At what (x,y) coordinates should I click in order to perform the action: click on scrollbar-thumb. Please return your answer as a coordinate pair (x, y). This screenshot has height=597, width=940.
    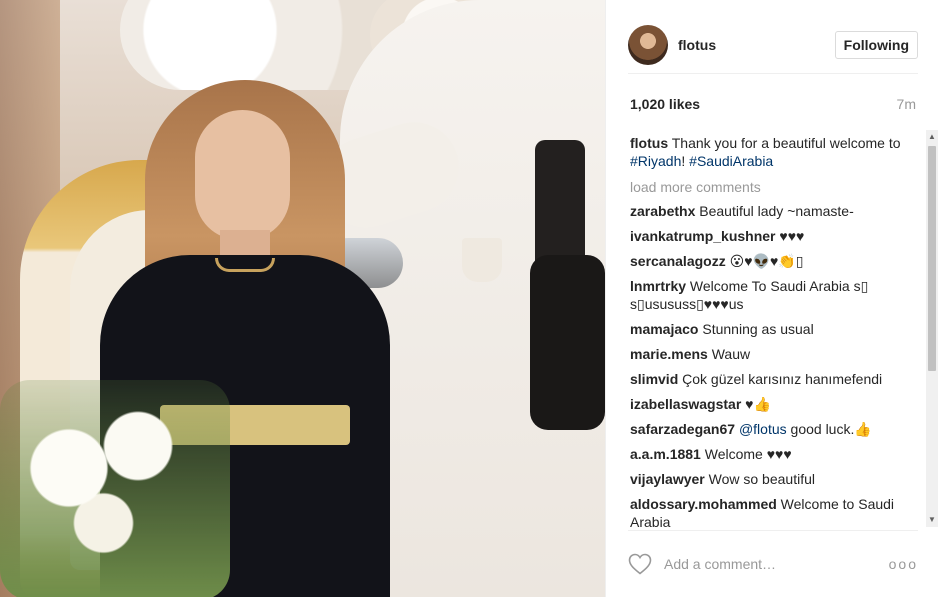
    Looking at the image, I should click on (932, 258).